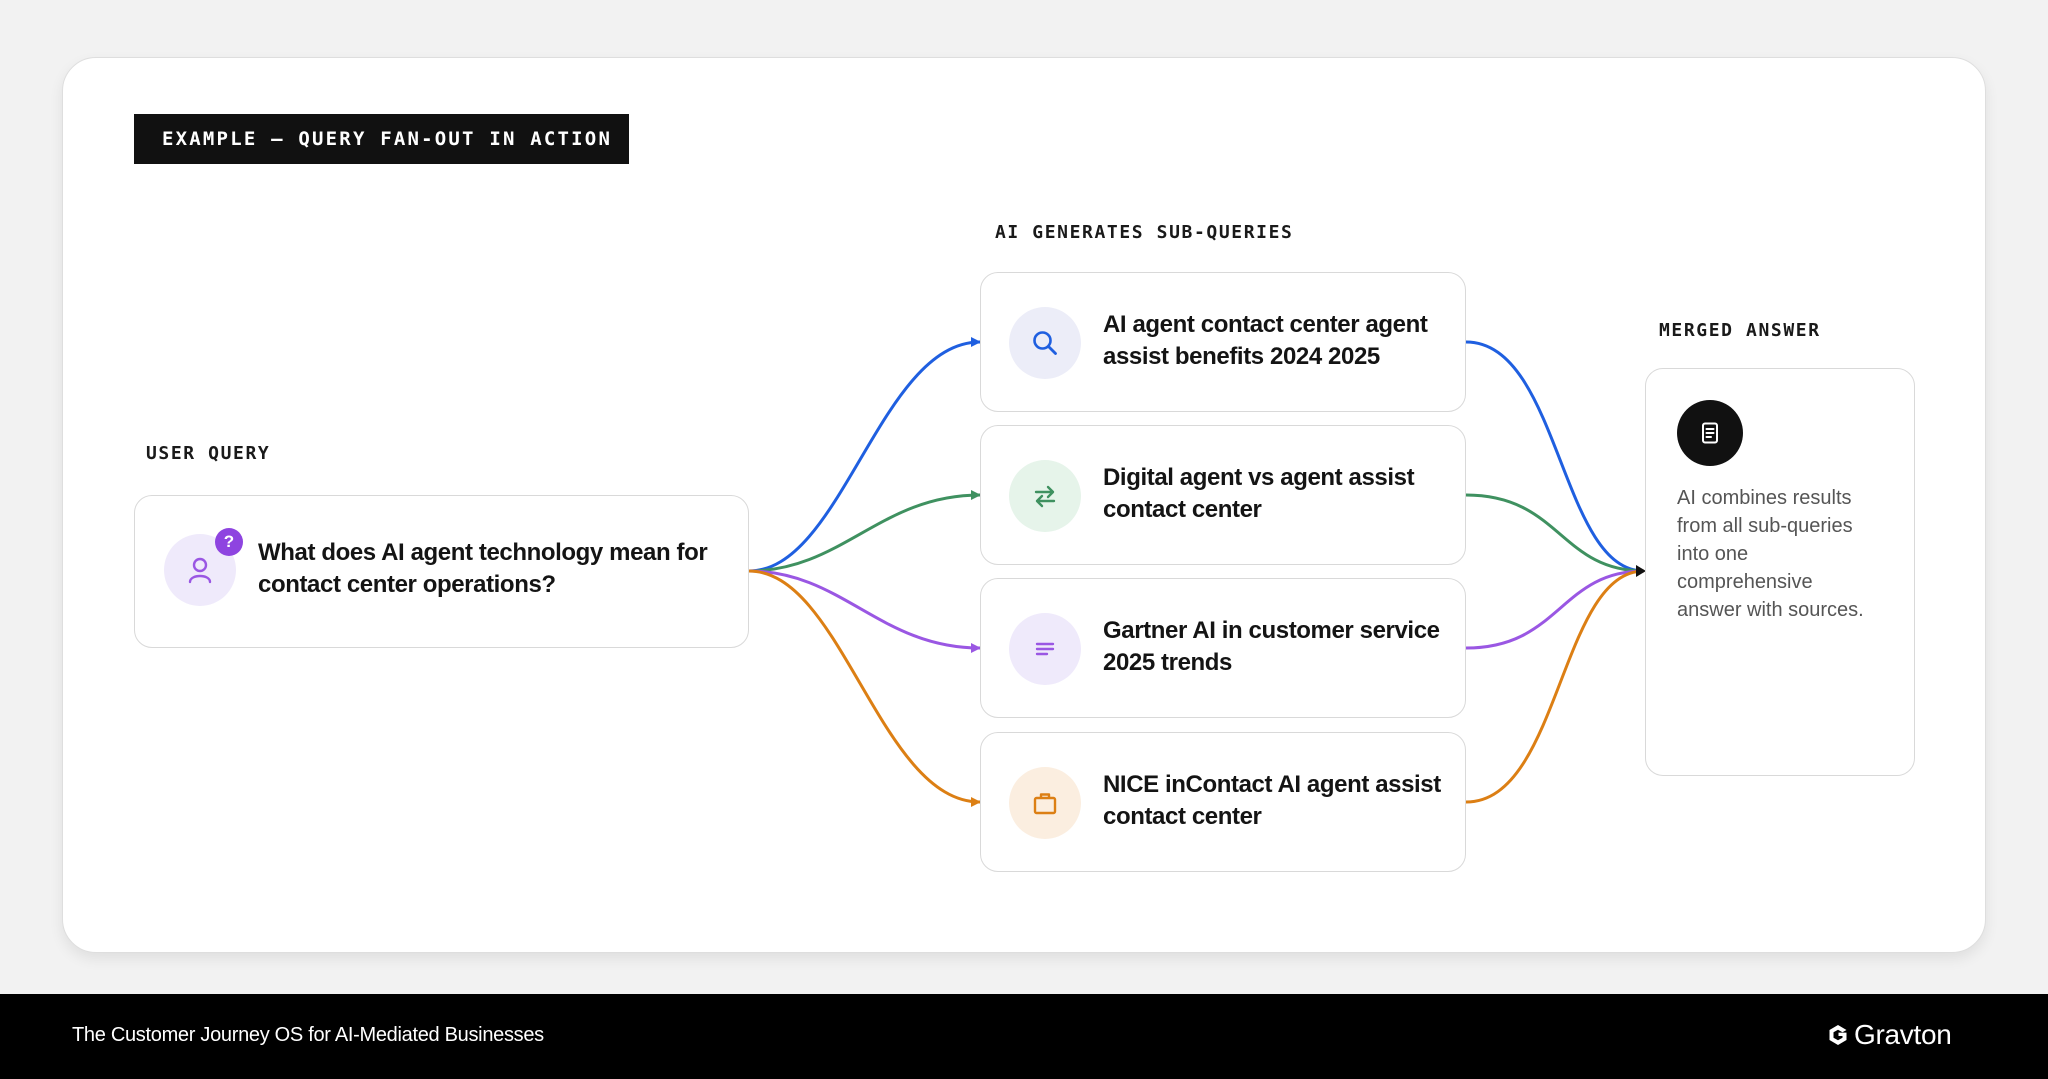 Image resolution: width=2048 pixels, height=1079 pixels. I want to click on merged-answer-line-1: AI combines results, so click(1764, 498).